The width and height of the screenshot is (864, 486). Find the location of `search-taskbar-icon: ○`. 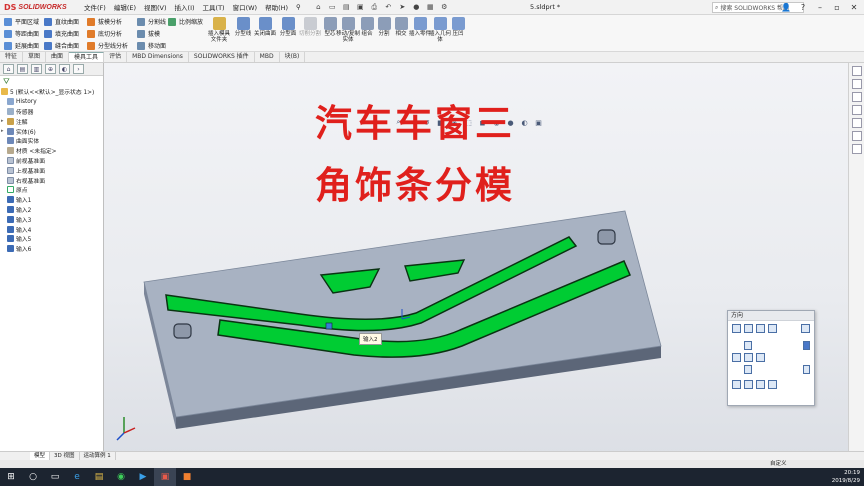

search-taskbar-icon: ○ is located at coordinates (33, 477).